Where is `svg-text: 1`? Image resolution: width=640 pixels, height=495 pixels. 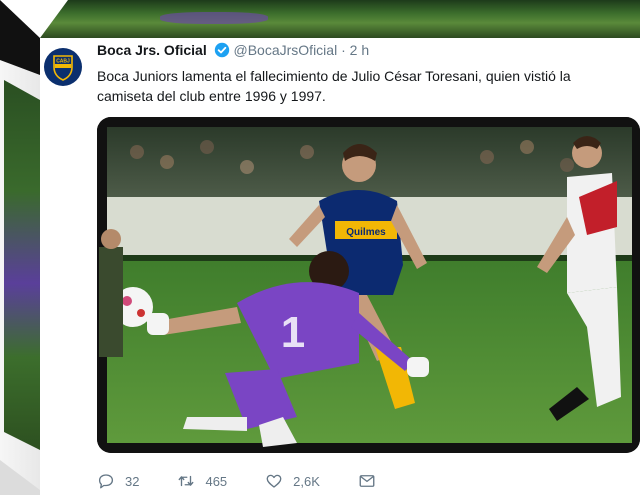 svg-text: 1 is located at coordinates (293, 332).